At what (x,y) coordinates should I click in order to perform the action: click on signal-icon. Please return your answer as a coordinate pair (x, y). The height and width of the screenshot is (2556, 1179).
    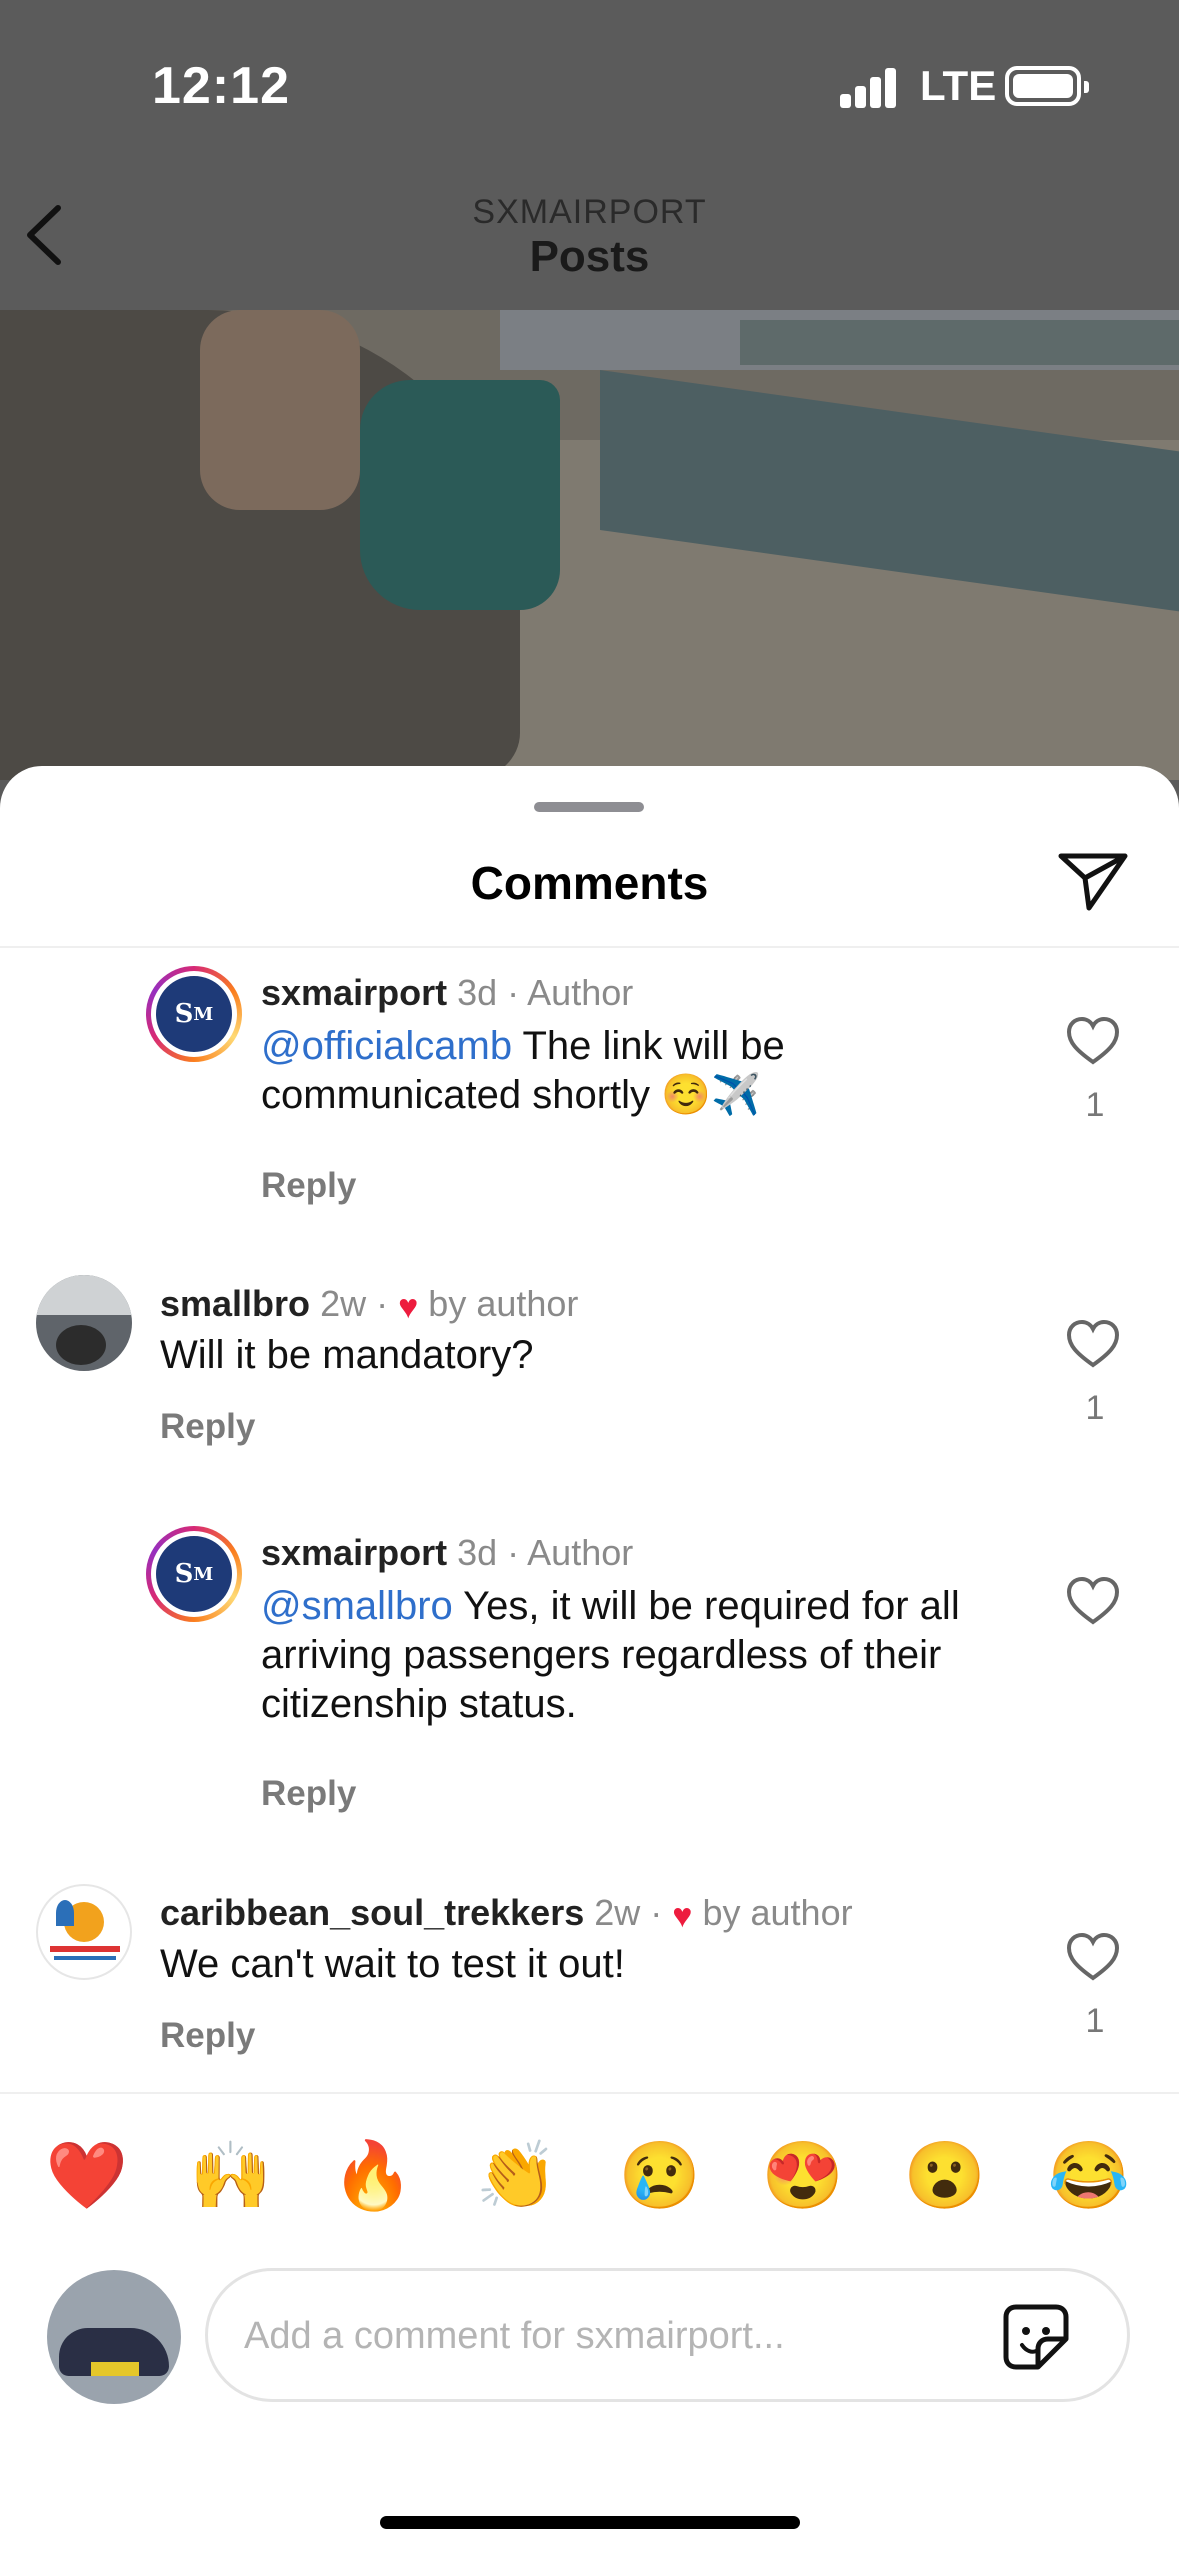
    Looking at the image, I should click on (870, 87).